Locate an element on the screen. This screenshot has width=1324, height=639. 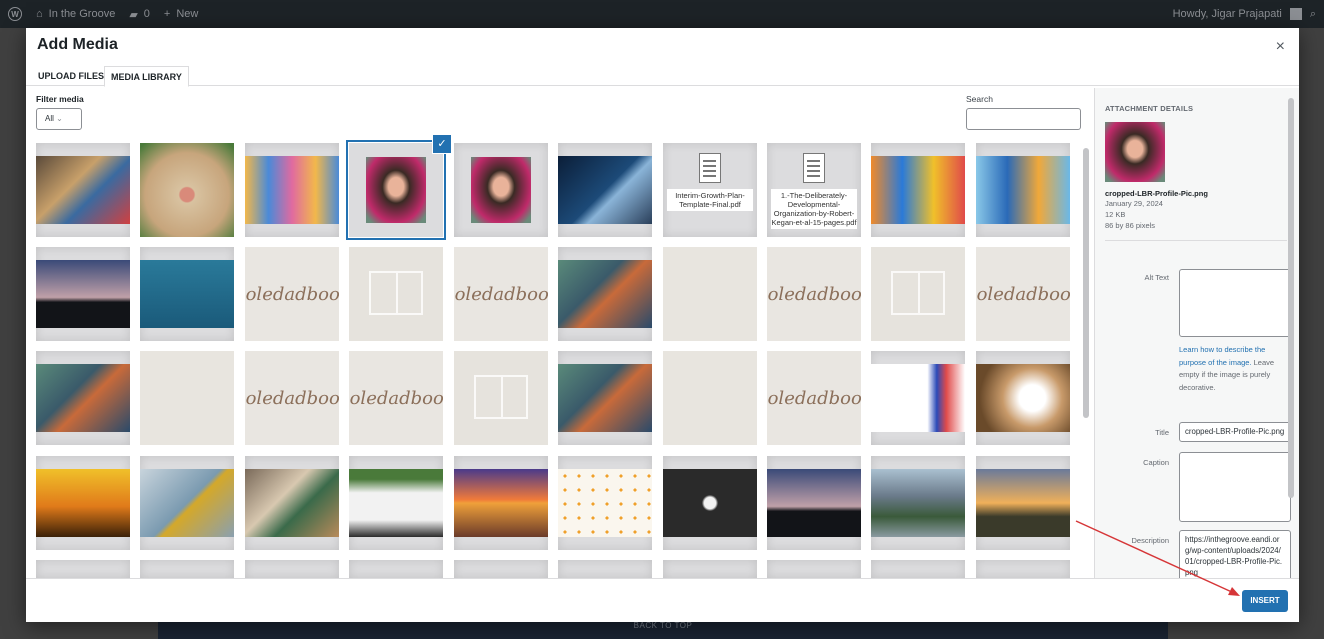
library-scroll-thumb is located at coordinates (1086, 283).